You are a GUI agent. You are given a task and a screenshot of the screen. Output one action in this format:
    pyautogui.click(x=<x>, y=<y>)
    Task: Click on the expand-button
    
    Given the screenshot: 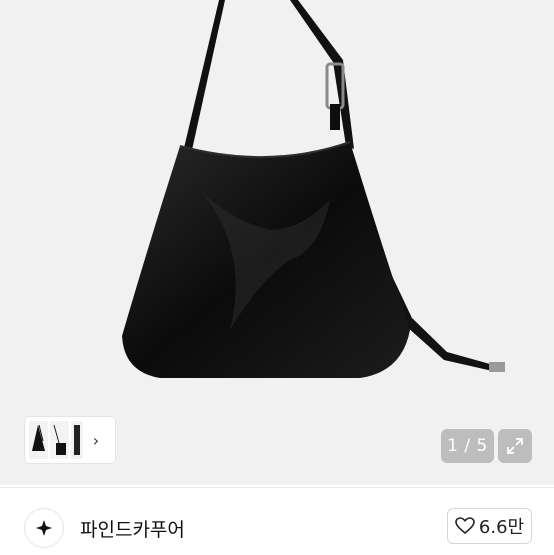 What is the action you would take?
    pyautogui.click(x=515, y=446)
    